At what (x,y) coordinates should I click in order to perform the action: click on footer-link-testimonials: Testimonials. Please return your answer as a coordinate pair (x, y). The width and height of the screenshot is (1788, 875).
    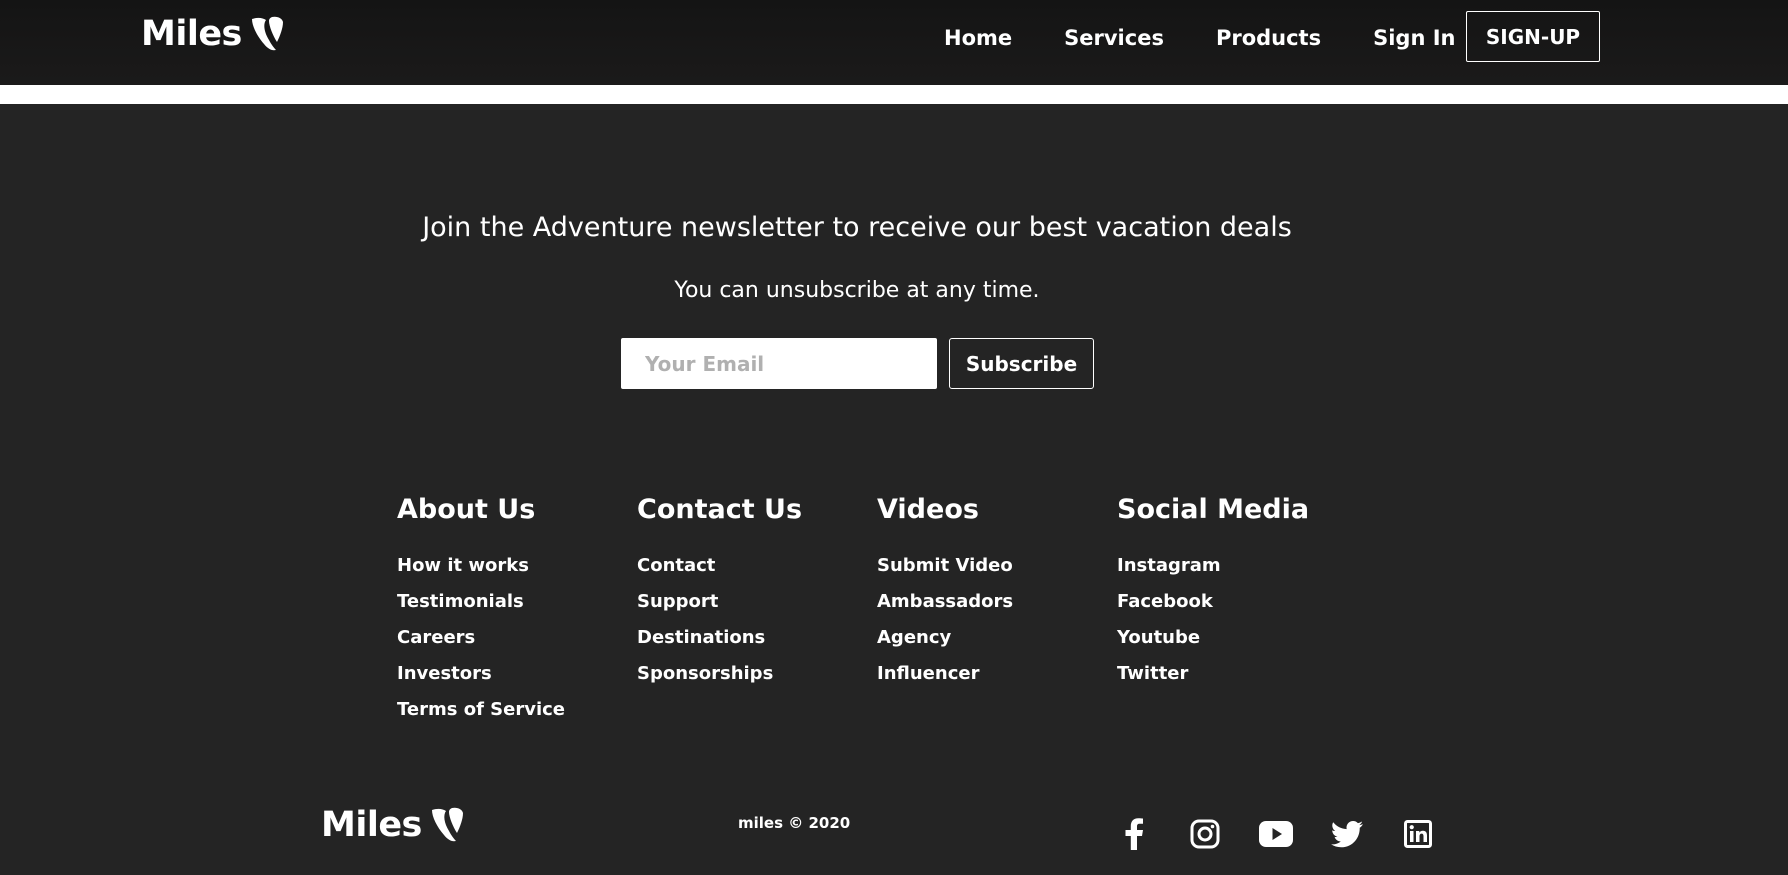
    Looking at the image, I should click on (481, 602).